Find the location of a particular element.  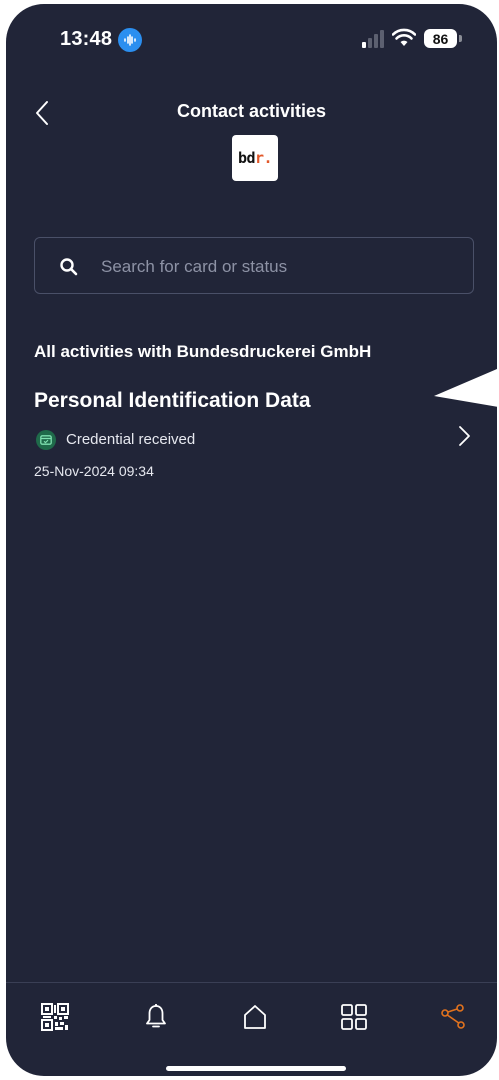

logo-text-accent: r. is located at coordinates (264, 158).